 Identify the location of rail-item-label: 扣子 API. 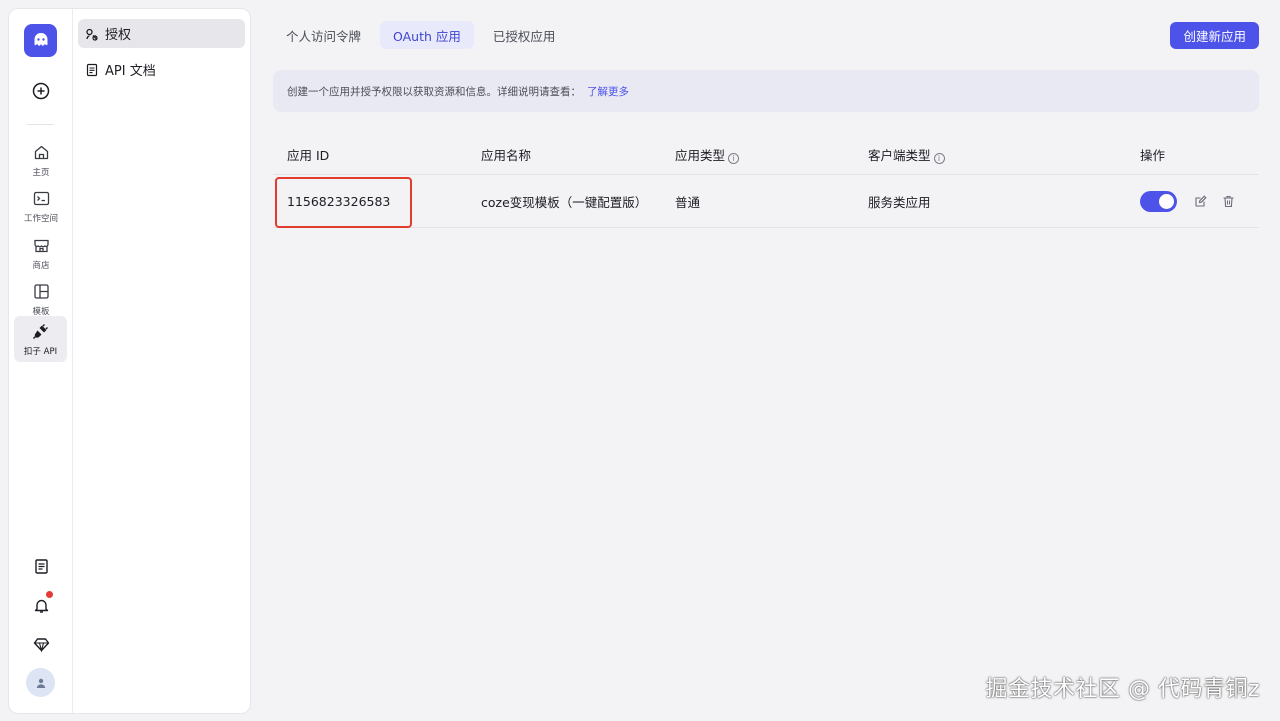
(40, 352).